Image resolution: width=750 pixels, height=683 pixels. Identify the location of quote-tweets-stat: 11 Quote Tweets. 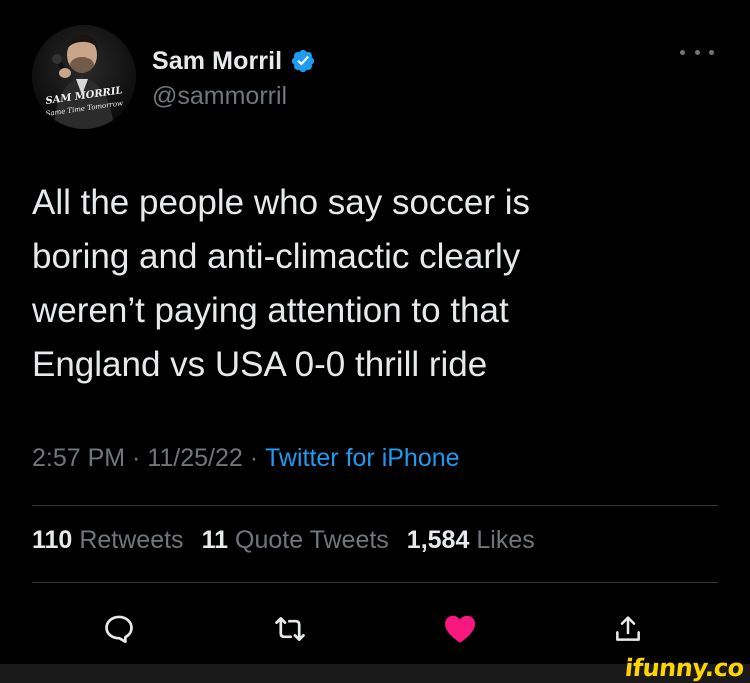
(295, 540).